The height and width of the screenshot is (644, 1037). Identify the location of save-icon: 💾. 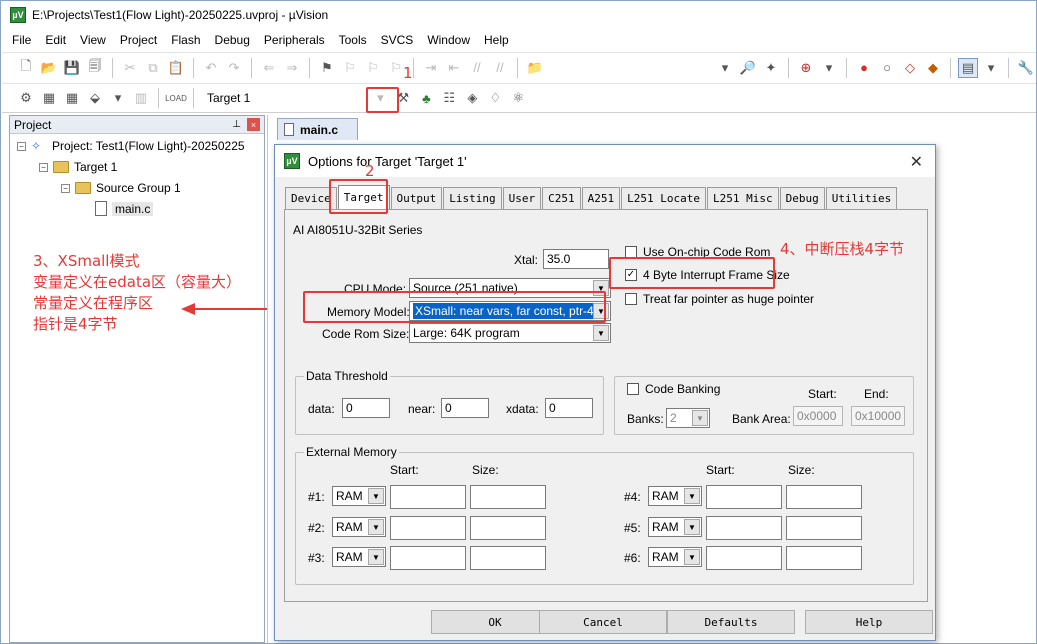
(72, 68).